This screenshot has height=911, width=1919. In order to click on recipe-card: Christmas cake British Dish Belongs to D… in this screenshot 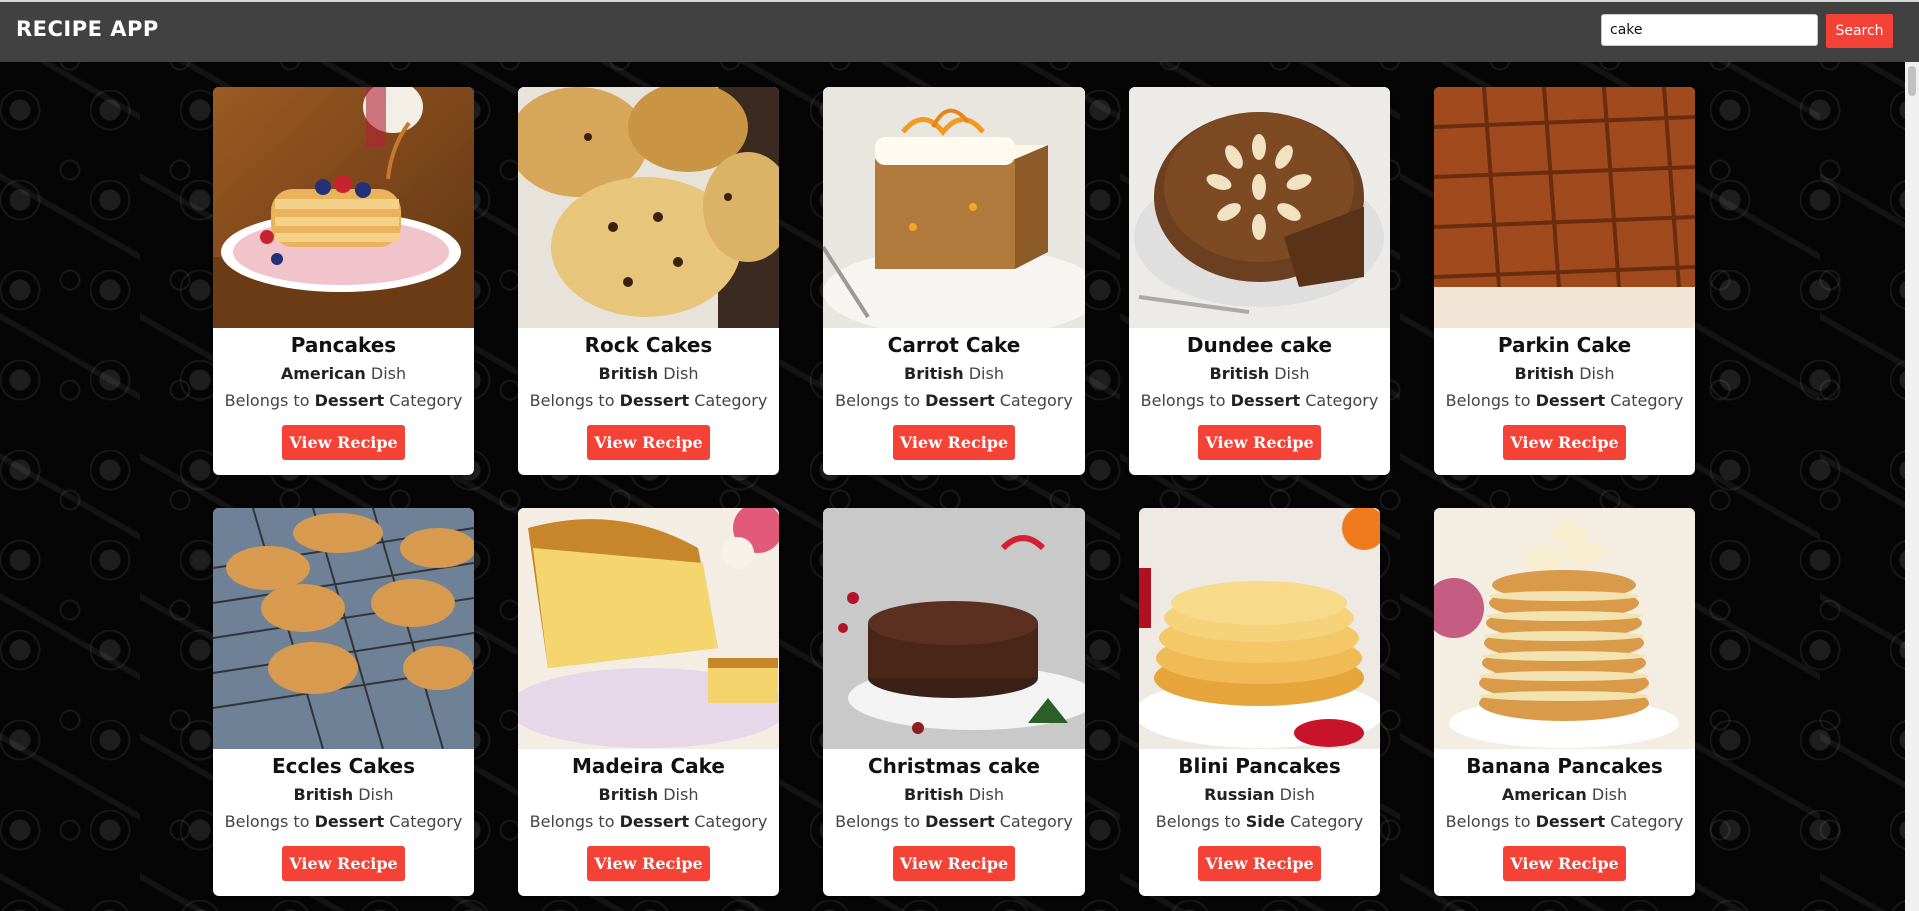, I will do `click(954, 702)`.